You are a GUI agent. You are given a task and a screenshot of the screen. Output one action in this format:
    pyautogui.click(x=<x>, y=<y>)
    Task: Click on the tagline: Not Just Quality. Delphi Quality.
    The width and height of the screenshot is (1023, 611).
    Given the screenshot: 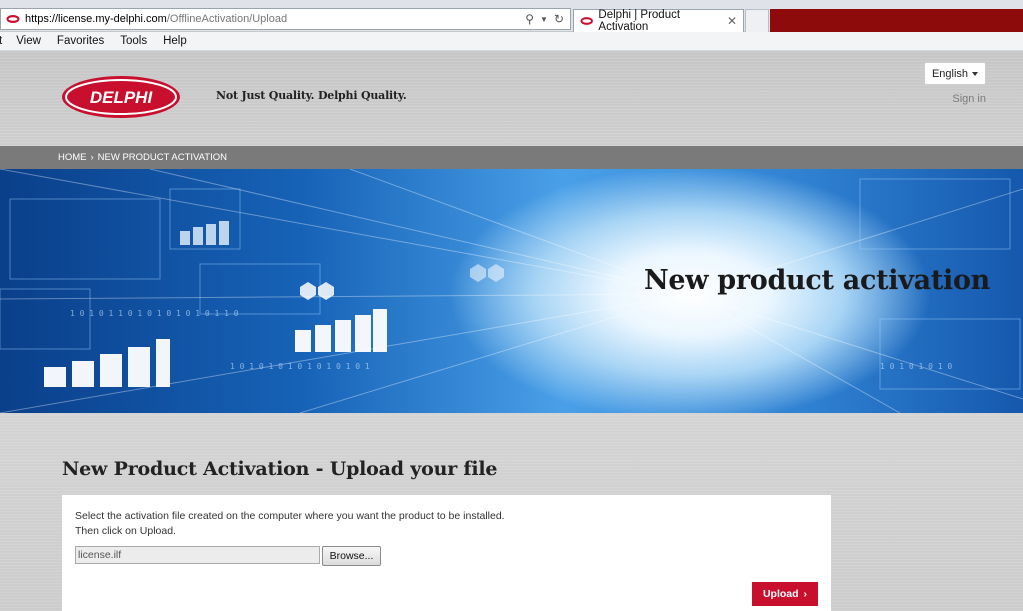 What is the action you would take?
    pyautogui.click(x=311, y=95)
    